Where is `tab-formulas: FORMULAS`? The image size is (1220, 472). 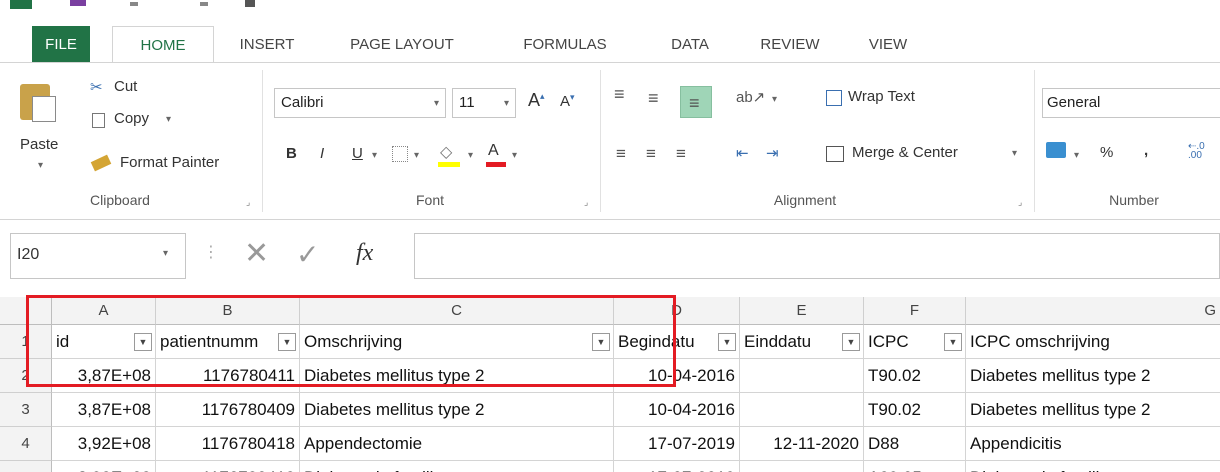 tab-formulas: FORMULAS is located at coordinates (565, 44).